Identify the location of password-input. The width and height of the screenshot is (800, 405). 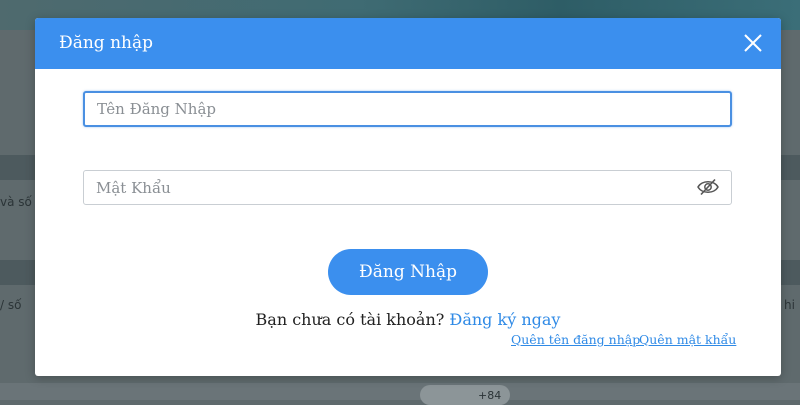
(407, 187).